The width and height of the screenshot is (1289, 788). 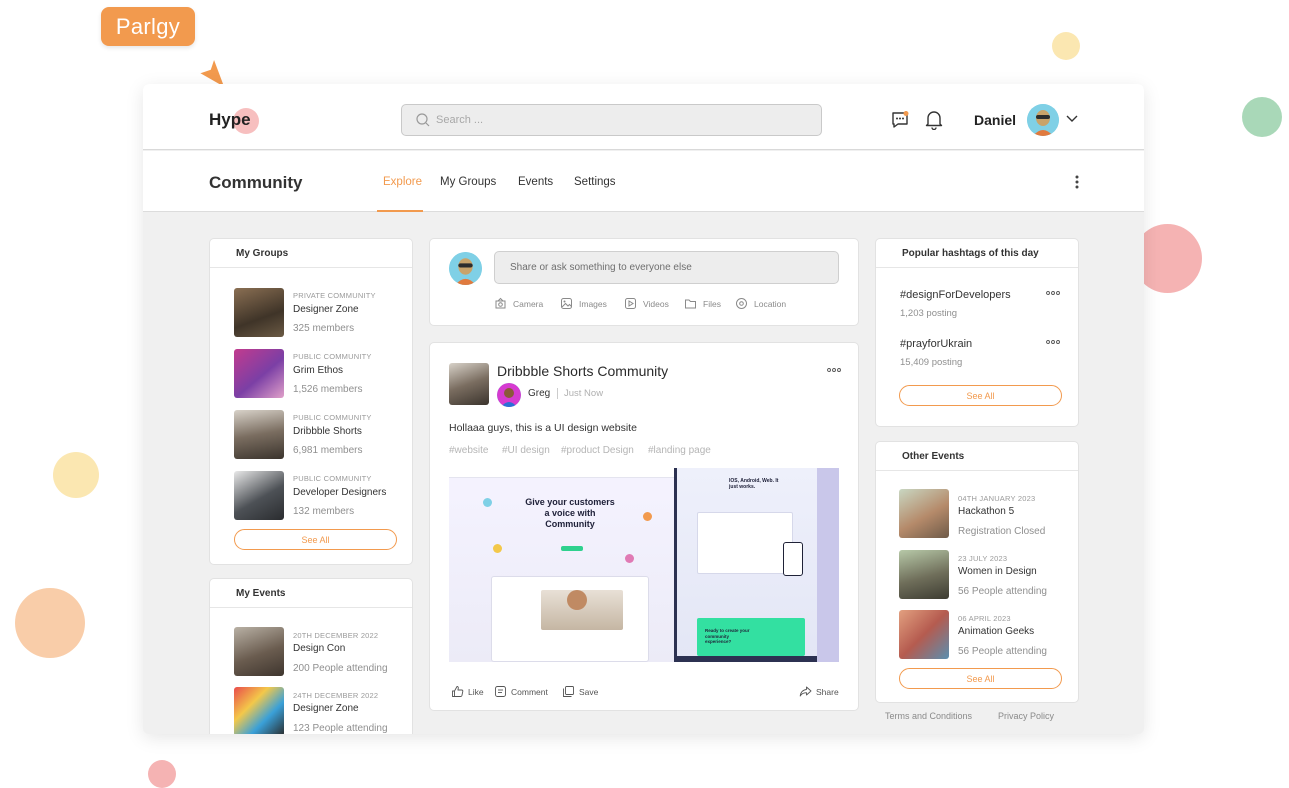 I want to click on hashtag-post-count: 15,409 posting, so click(x=931, y=362).